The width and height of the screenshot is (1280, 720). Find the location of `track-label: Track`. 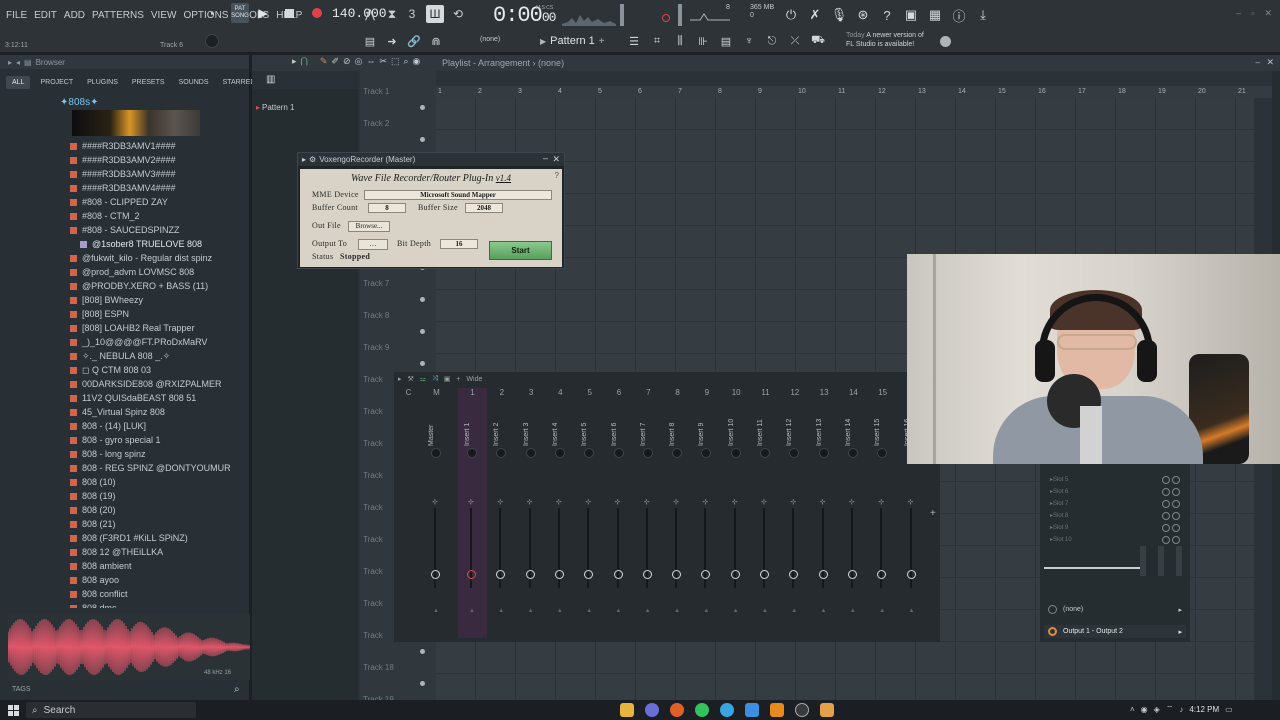

track-label: Track is located at coordinates (373, 635).